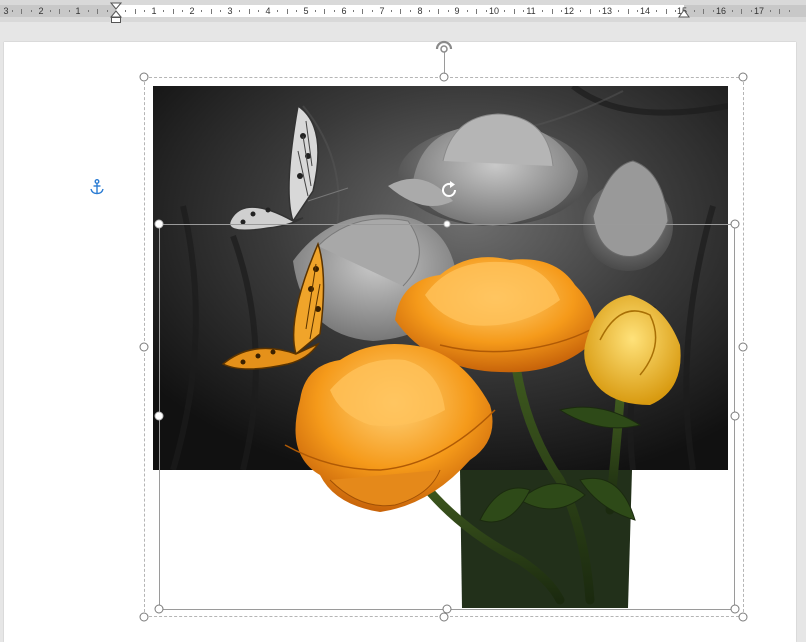  What do you see at coordinates (735, 416) in the screenshot?
I see `inner-handle-right` at bounding box center [735, 416].